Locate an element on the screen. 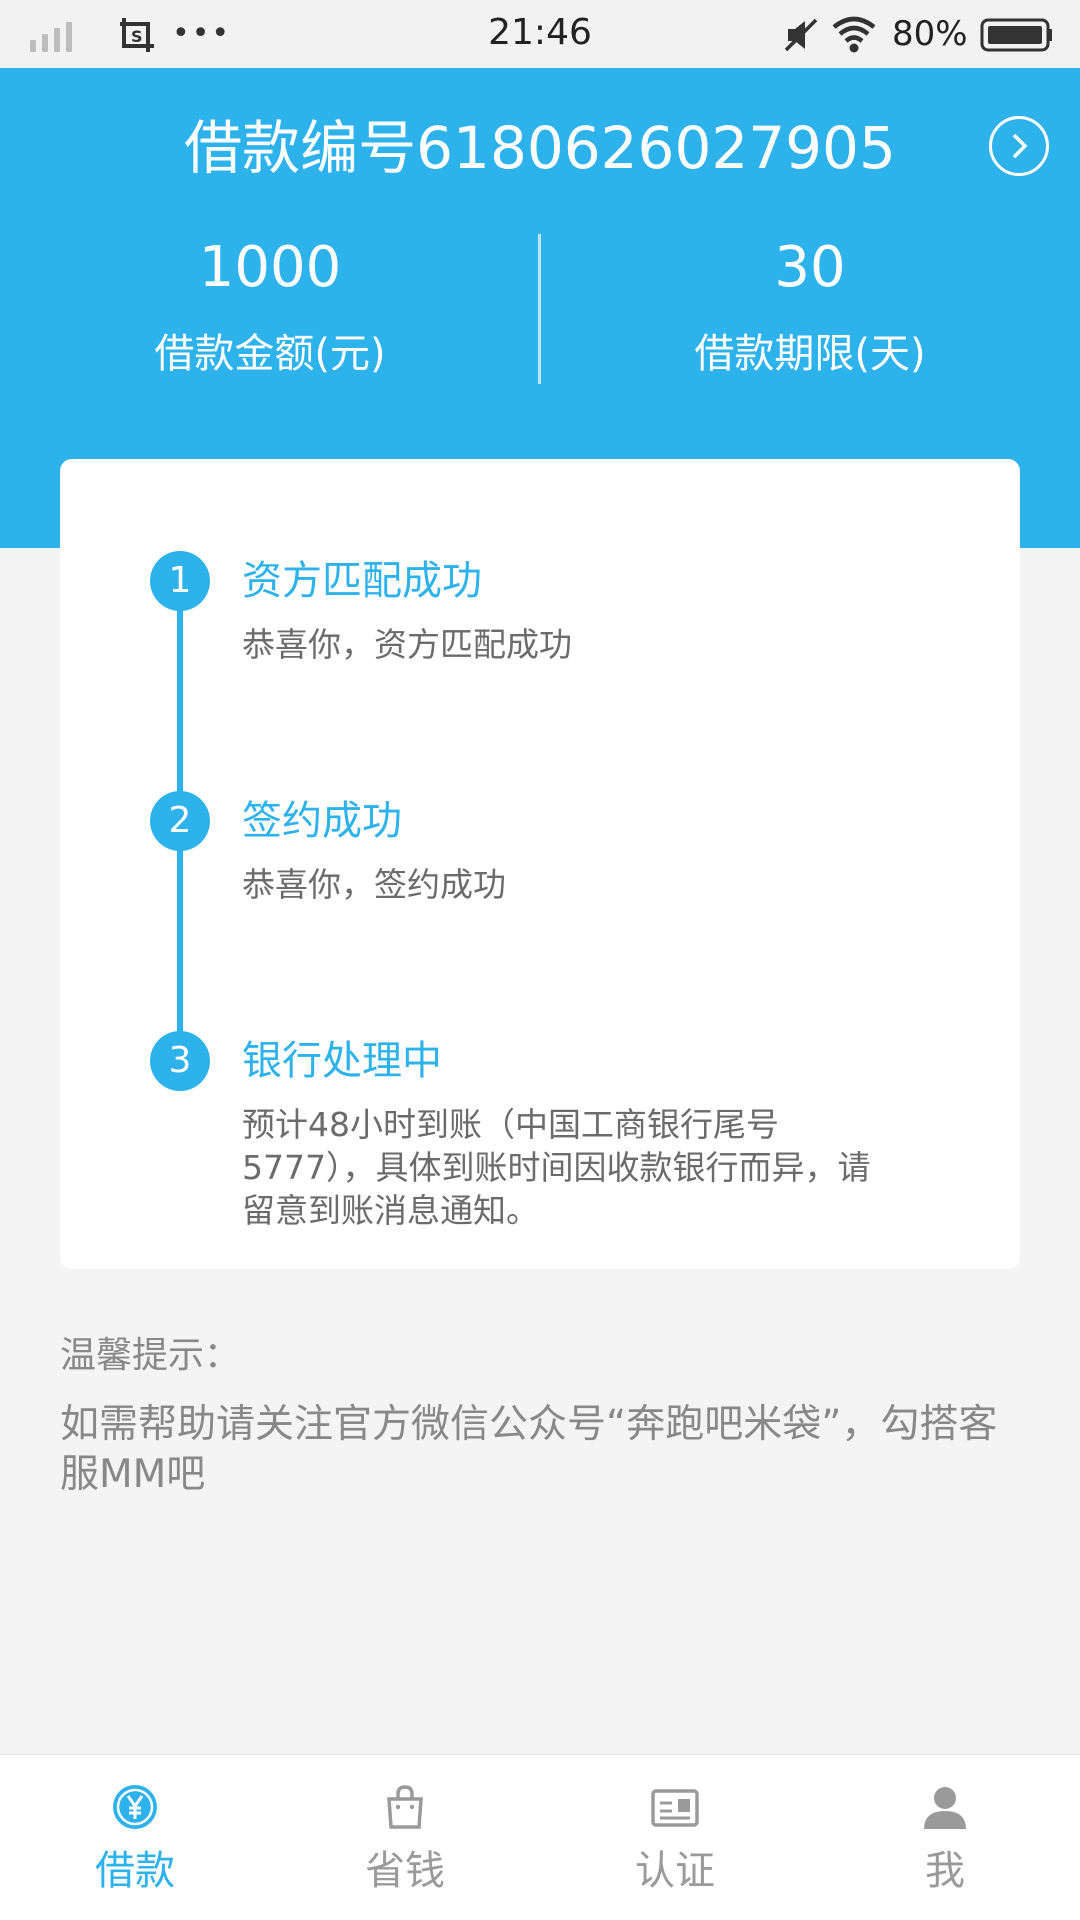 The width and height of the screenshot is (1080, 1920). battery-percent: 80% is located at coordinates (930, 34).